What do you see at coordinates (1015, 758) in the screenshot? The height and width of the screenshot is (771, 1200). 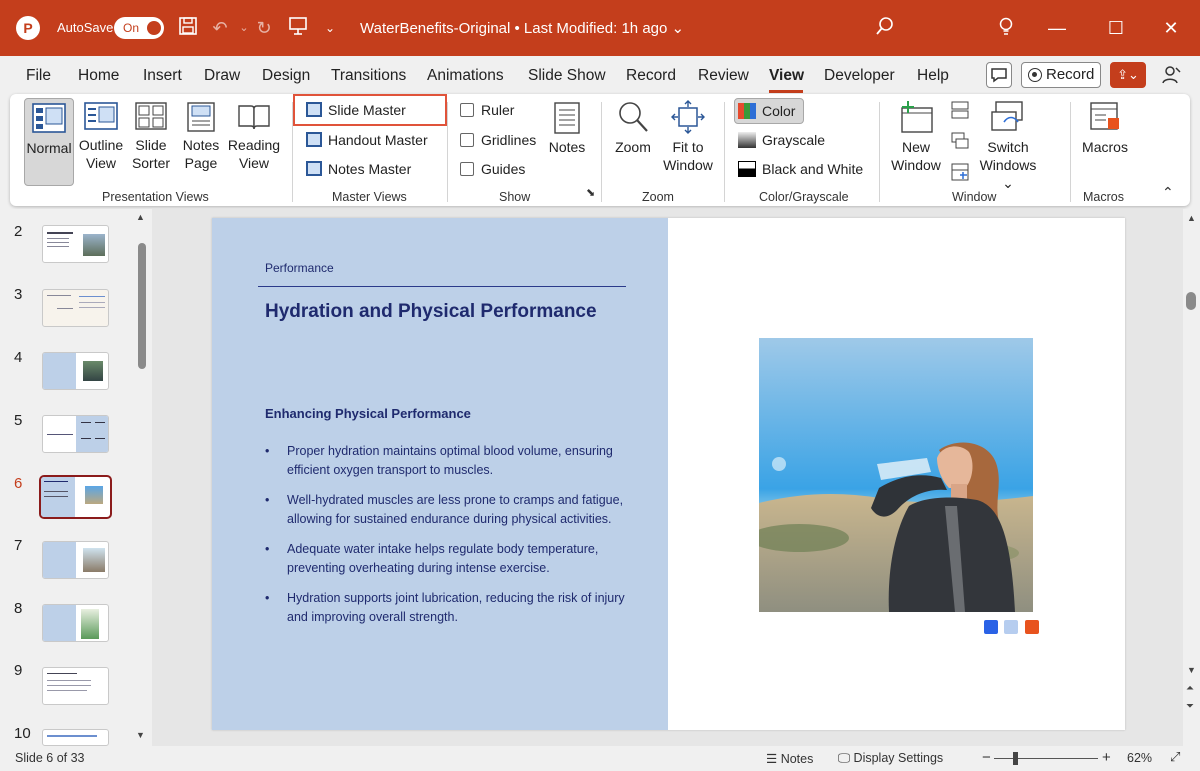 I see `zoom-slider-thumb` at bounding box center [1015, 758].